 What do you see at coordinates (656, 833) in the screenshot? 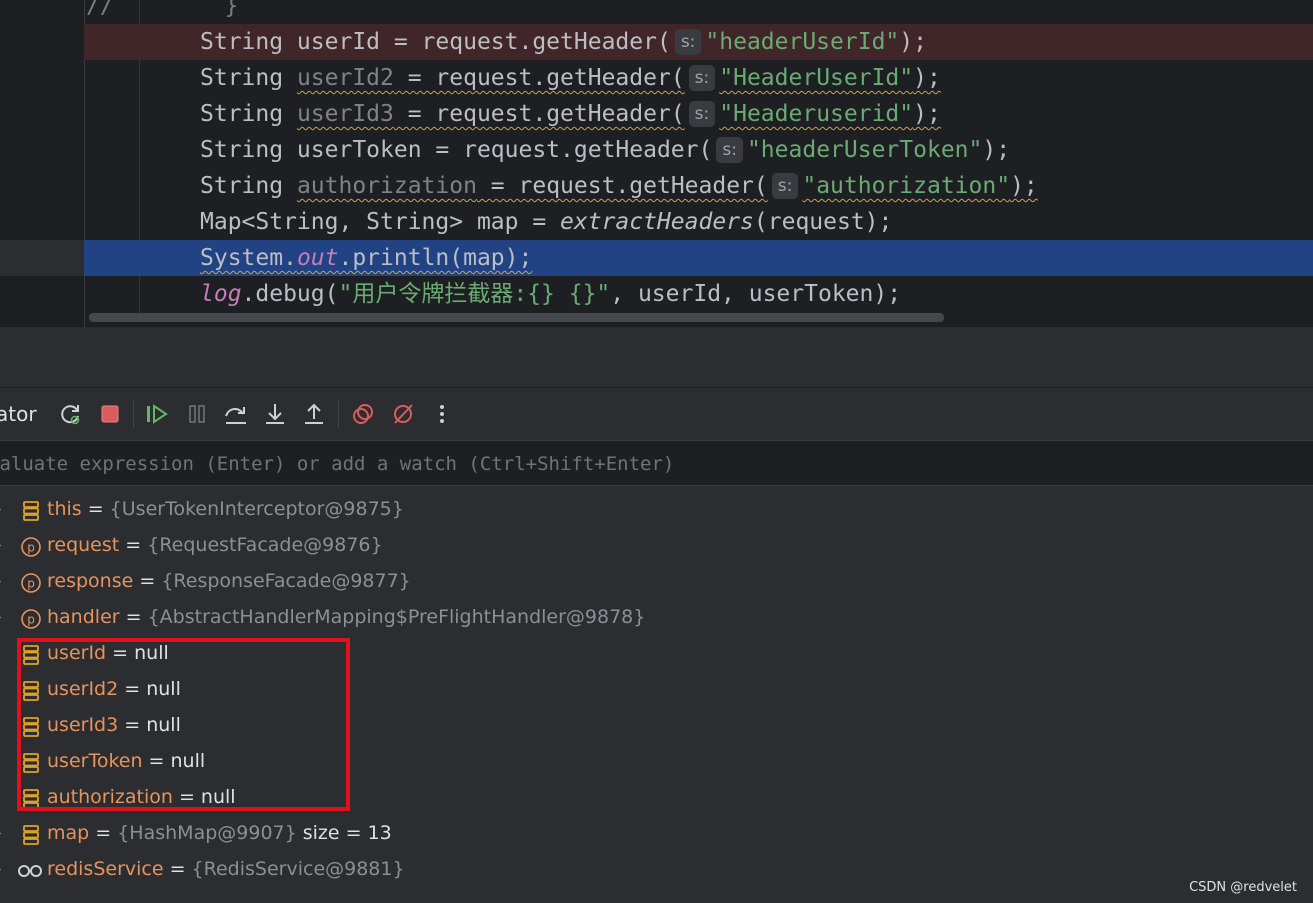
I see `variable-row-map: › map = {HashMap@9907} size = 13` at bounding box center [656, 833].